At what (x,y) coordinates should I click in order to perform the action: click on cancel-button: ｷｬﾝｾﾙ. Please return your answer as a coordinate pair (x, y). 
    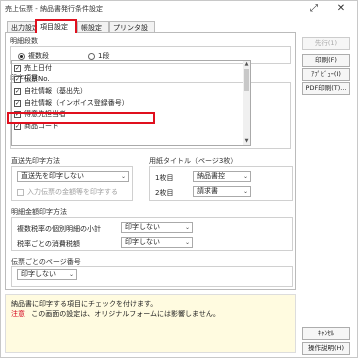
    Looking at the image, I should click on (326, 333).